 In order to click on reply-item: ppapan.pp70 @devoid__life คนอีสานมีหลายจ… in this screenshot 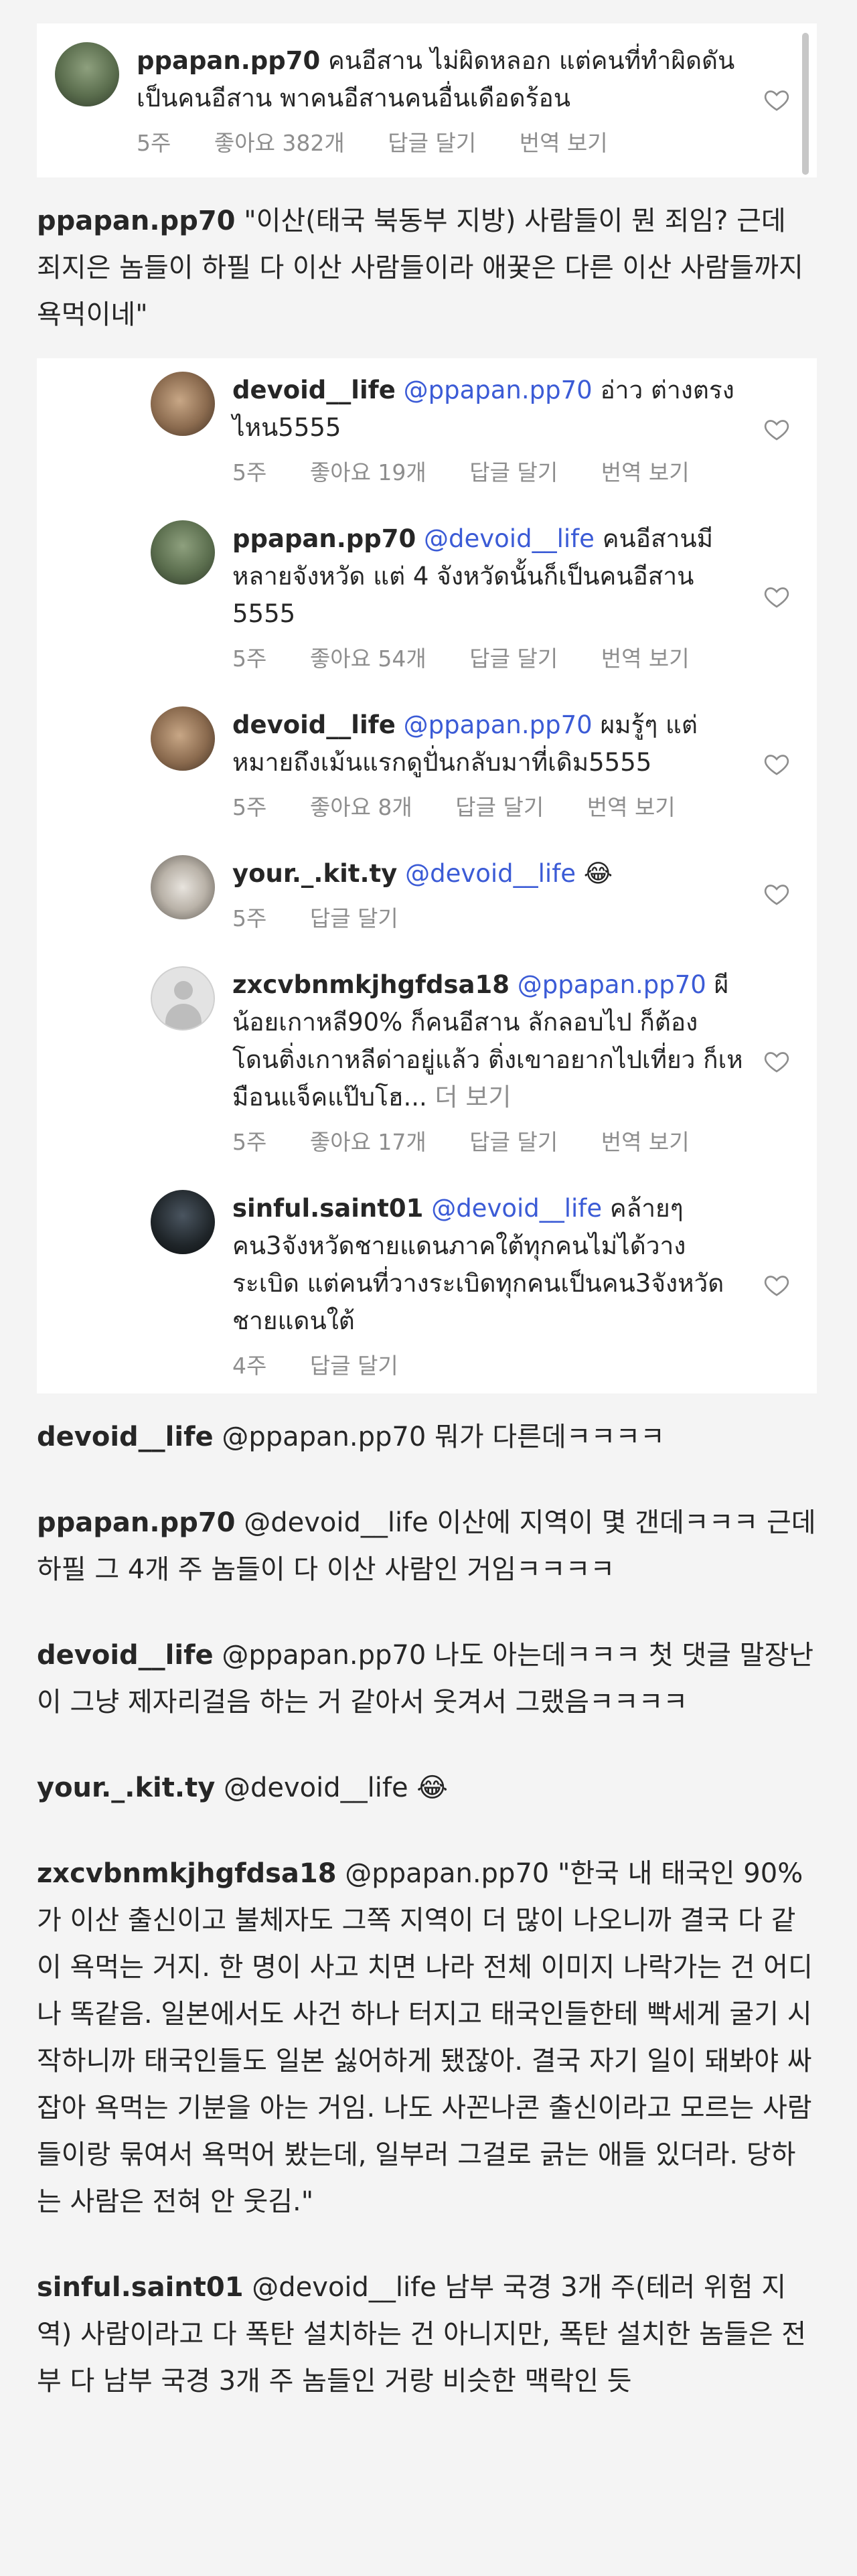, I will do `click(427, 596)`.